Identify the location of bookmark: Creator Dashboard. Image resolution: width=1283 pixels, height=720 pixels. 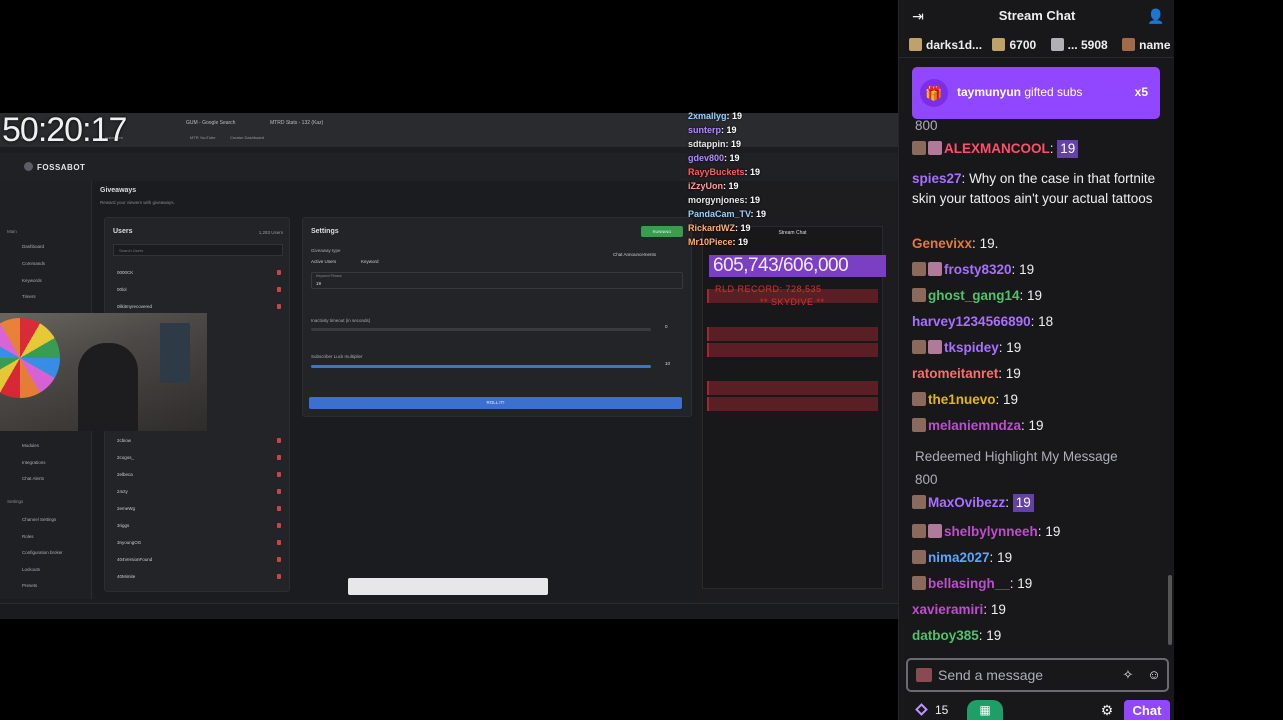
(247, 137).